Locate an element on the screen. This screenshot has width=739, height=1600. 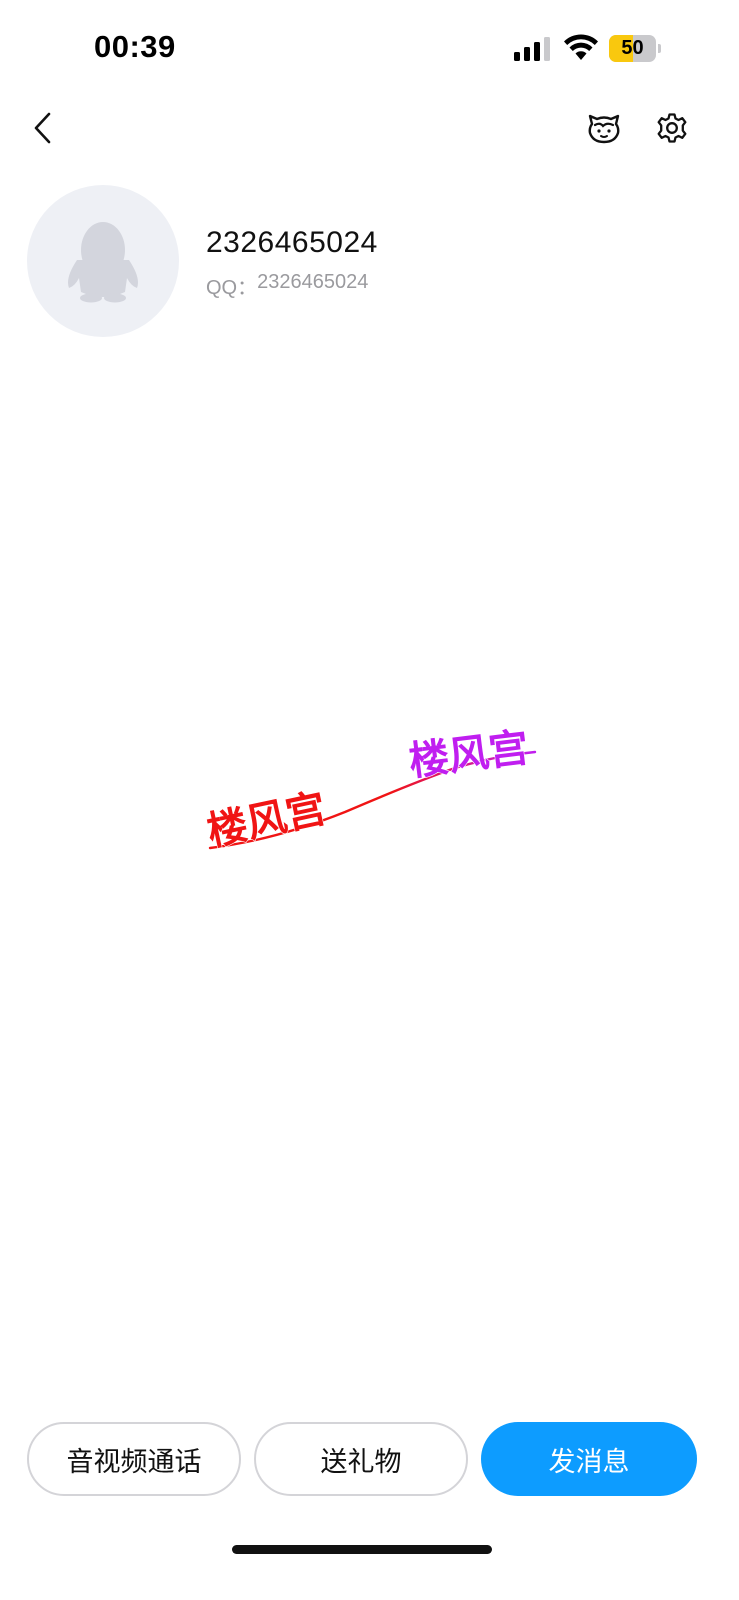
qq-number-value: 2326465024 is located at coordinates (313, 282).